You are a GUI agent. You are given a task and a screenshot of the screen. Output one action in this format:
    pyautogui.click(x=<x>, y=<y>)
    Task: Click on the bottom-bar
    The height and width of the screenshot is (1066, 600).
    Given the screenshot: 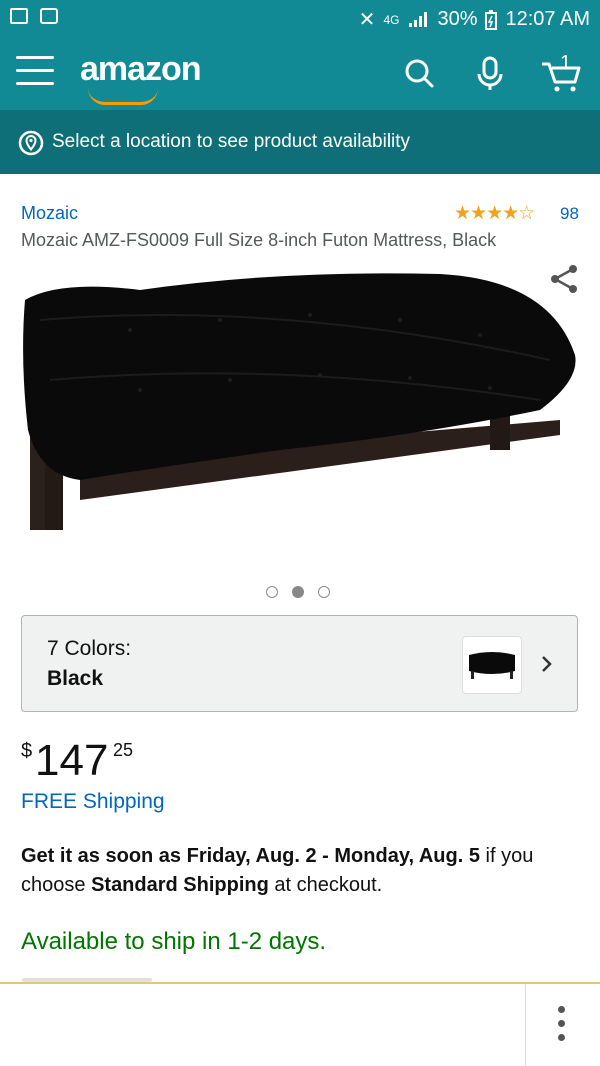 What is the action you would take?
    pyautogui.click(x=300, y=1025)
    